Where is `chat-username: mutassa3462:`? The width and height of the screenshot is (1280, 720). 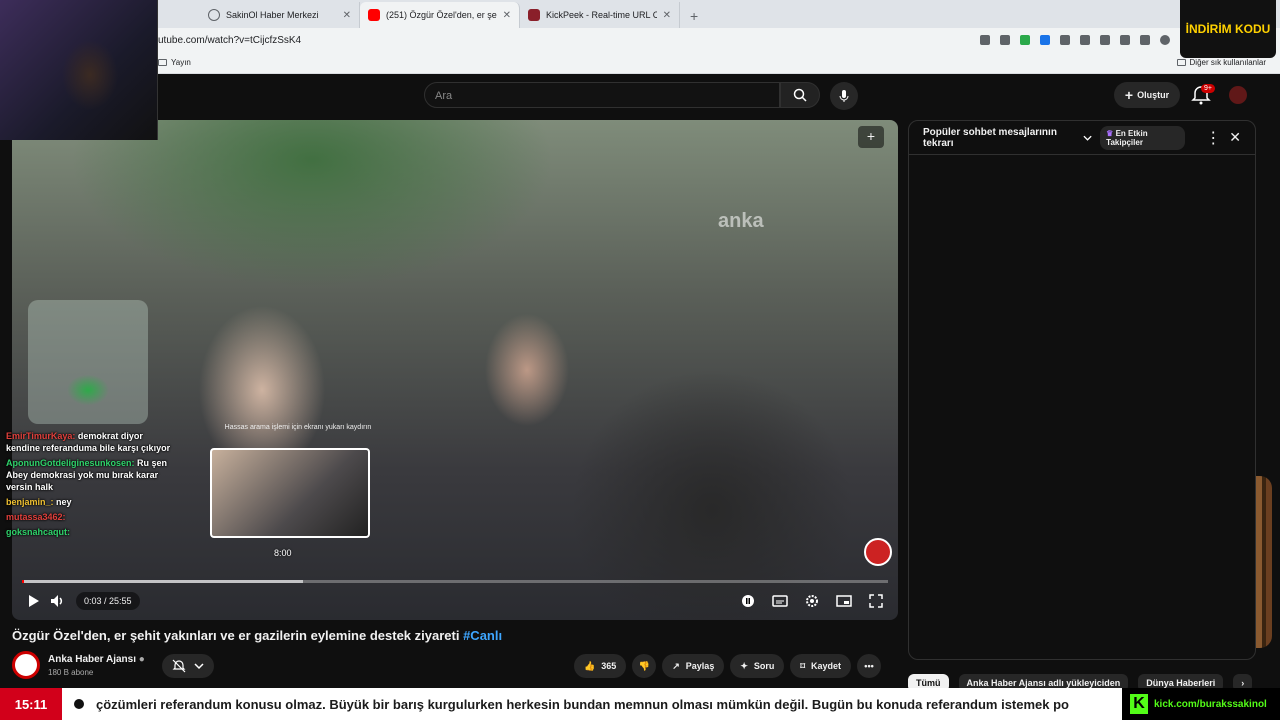 chat-username: mutassa3462: is located at coordinates (36, 517).